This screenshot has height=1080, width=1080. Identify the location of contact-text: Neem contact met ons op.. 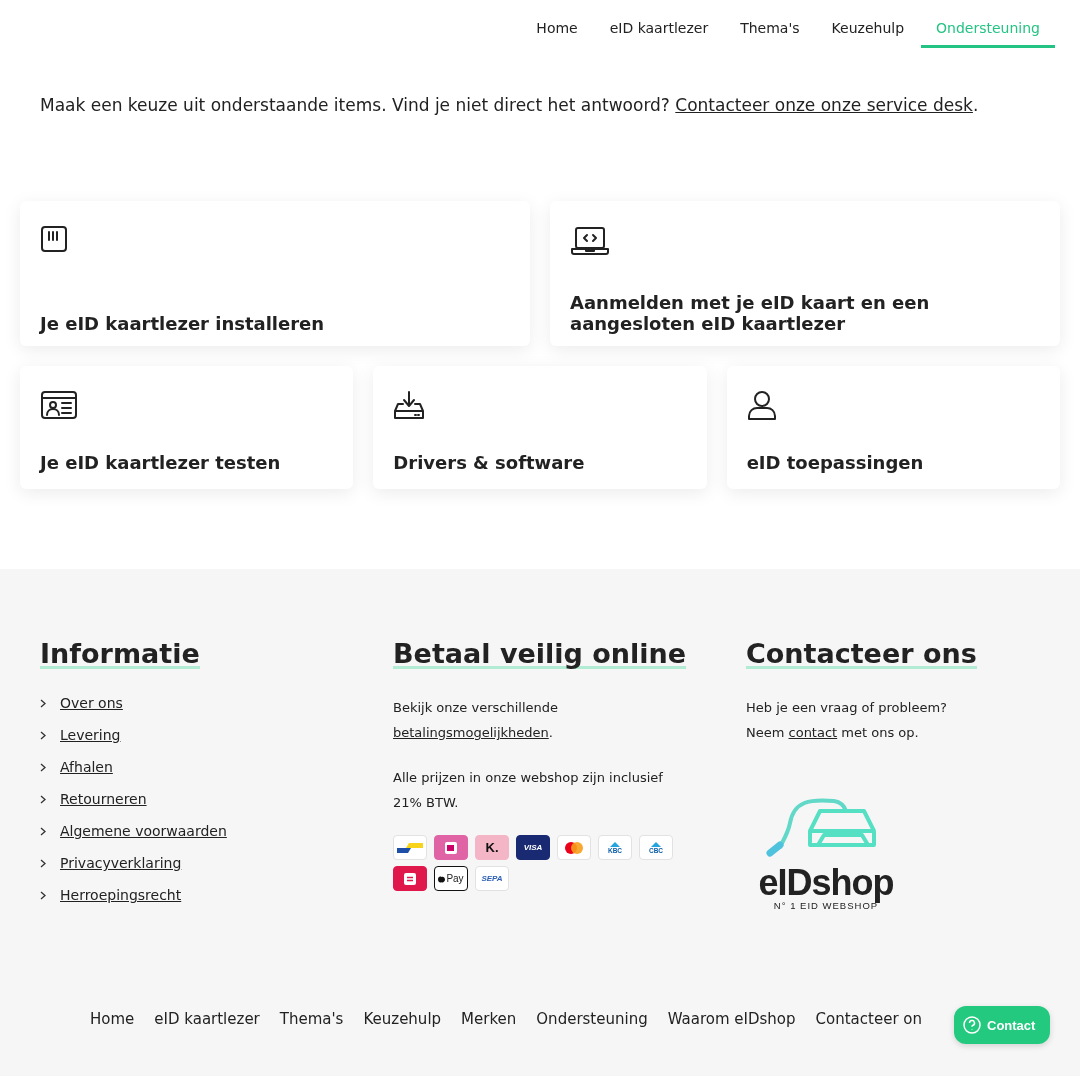
(833, 733).